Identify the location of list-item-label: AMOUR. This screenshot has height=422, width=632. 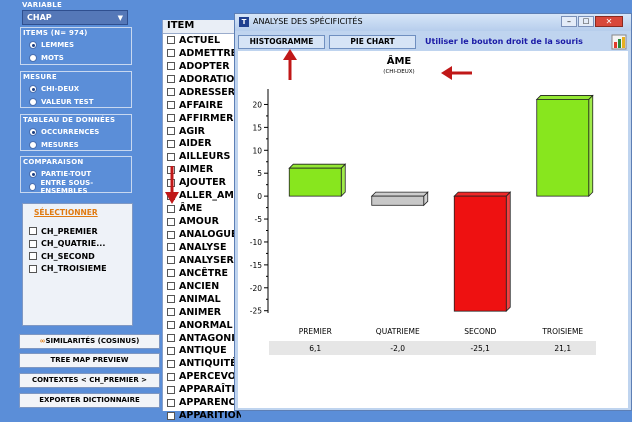
(199, 222).